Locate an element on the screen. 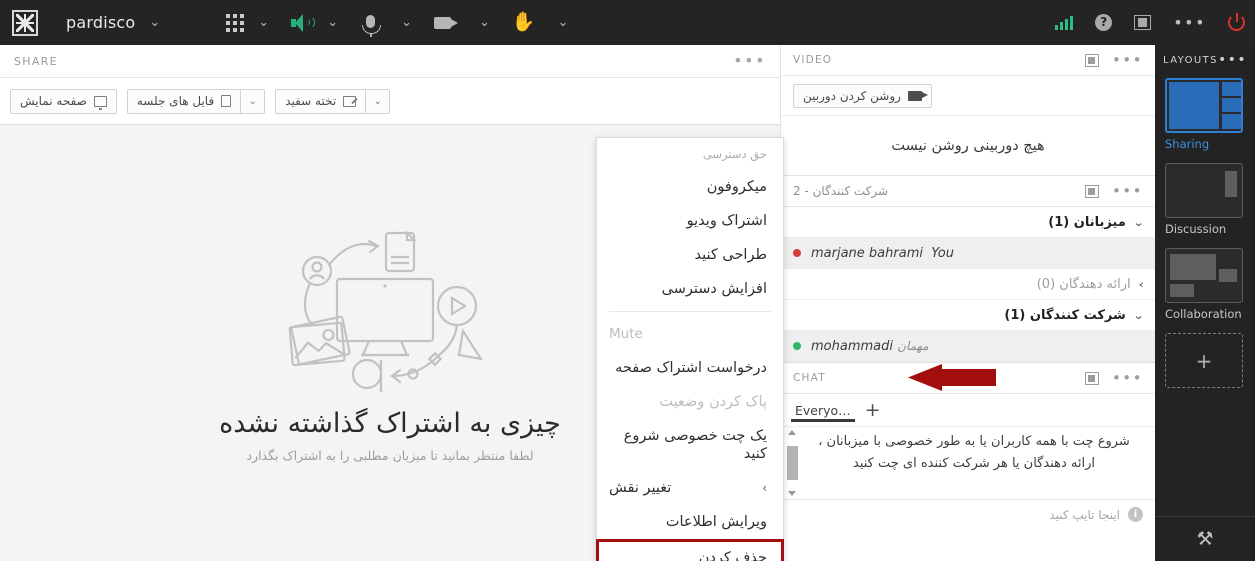 The height and width of the screenshot is (561, 1255). layout-thumbnail-collaboration is located at coordinates (1204, 275).